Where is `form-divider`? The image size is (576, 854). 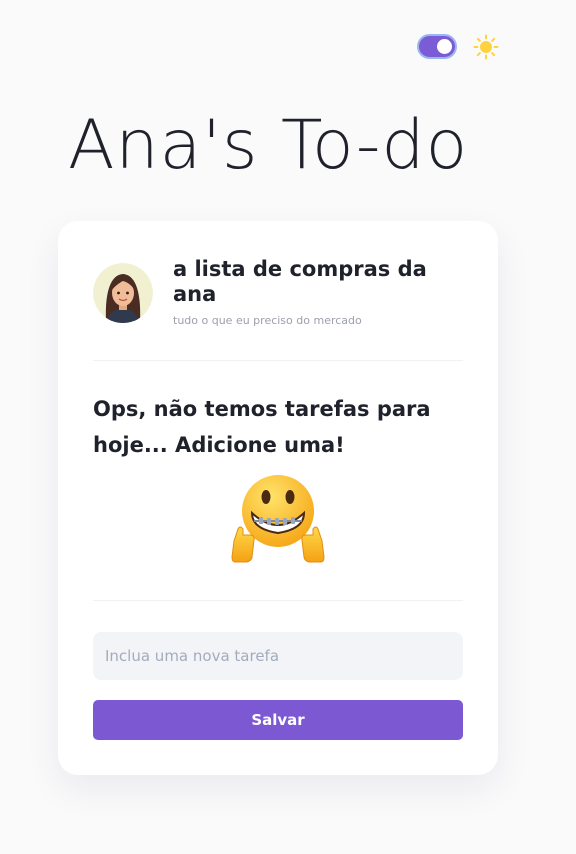 form-divider is located at coordinates (278, 600).